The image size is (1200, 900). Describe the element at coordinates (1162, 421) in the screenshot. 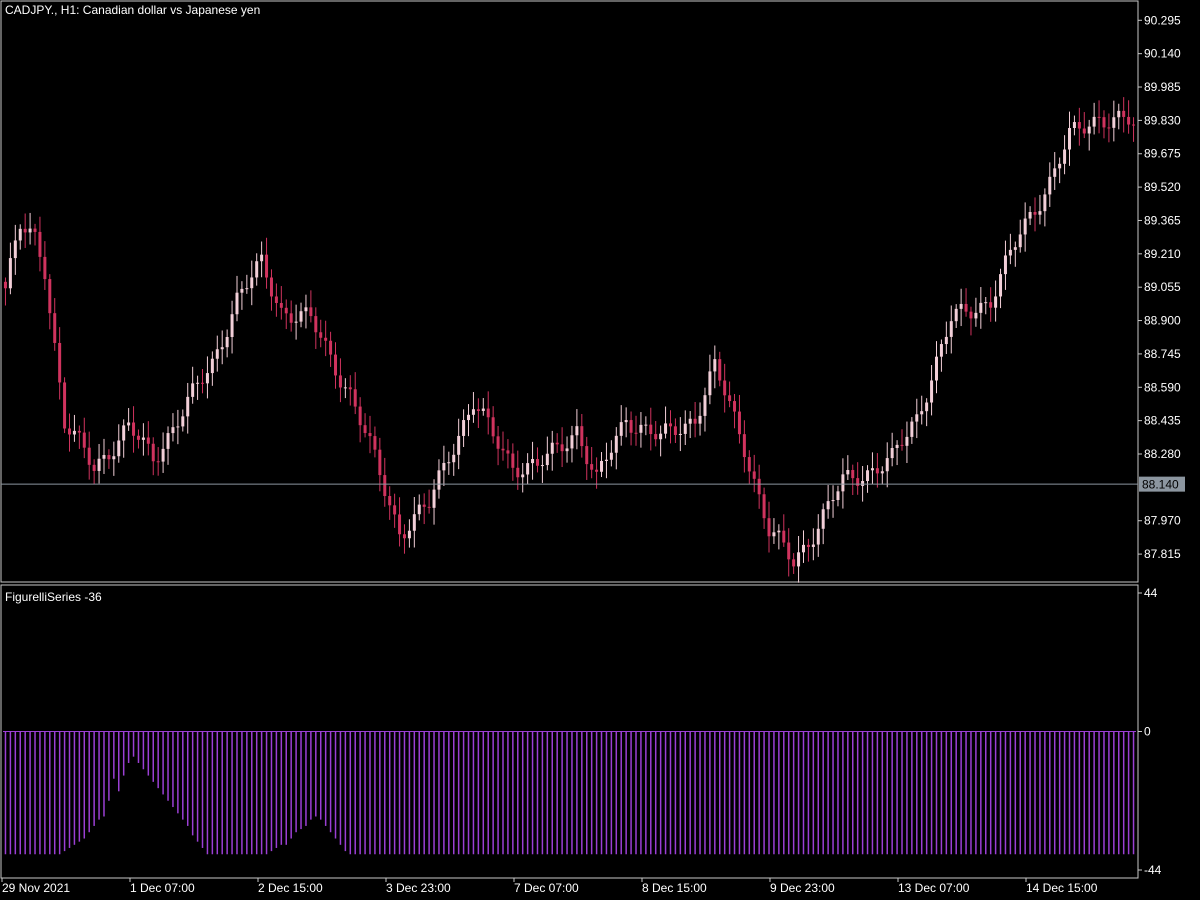

I see `price-tick-label: 88.435` at that location.